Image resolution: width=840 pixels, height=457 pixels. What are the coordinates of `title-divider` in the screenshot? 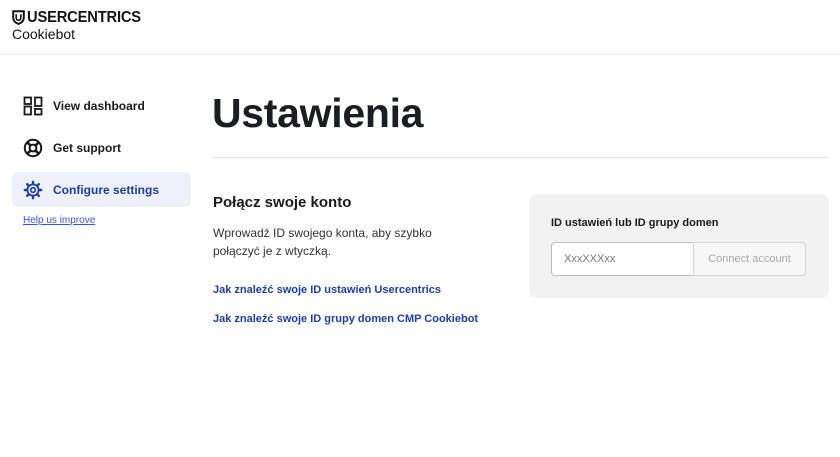 It's located at (520, 157).